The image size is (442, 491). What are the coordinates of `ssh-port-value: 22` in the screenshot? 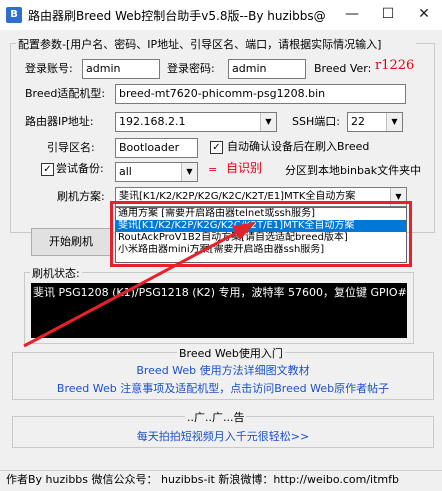 It's located at (358, 121).